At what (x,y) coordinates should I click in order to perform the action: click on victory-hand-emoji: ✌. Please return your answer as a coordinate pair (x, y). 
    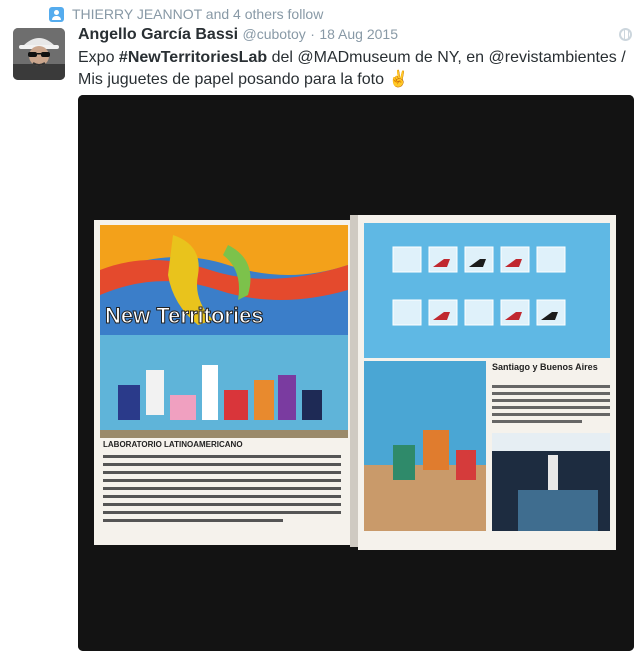
    Looking at the image, I should click on (398, 79).